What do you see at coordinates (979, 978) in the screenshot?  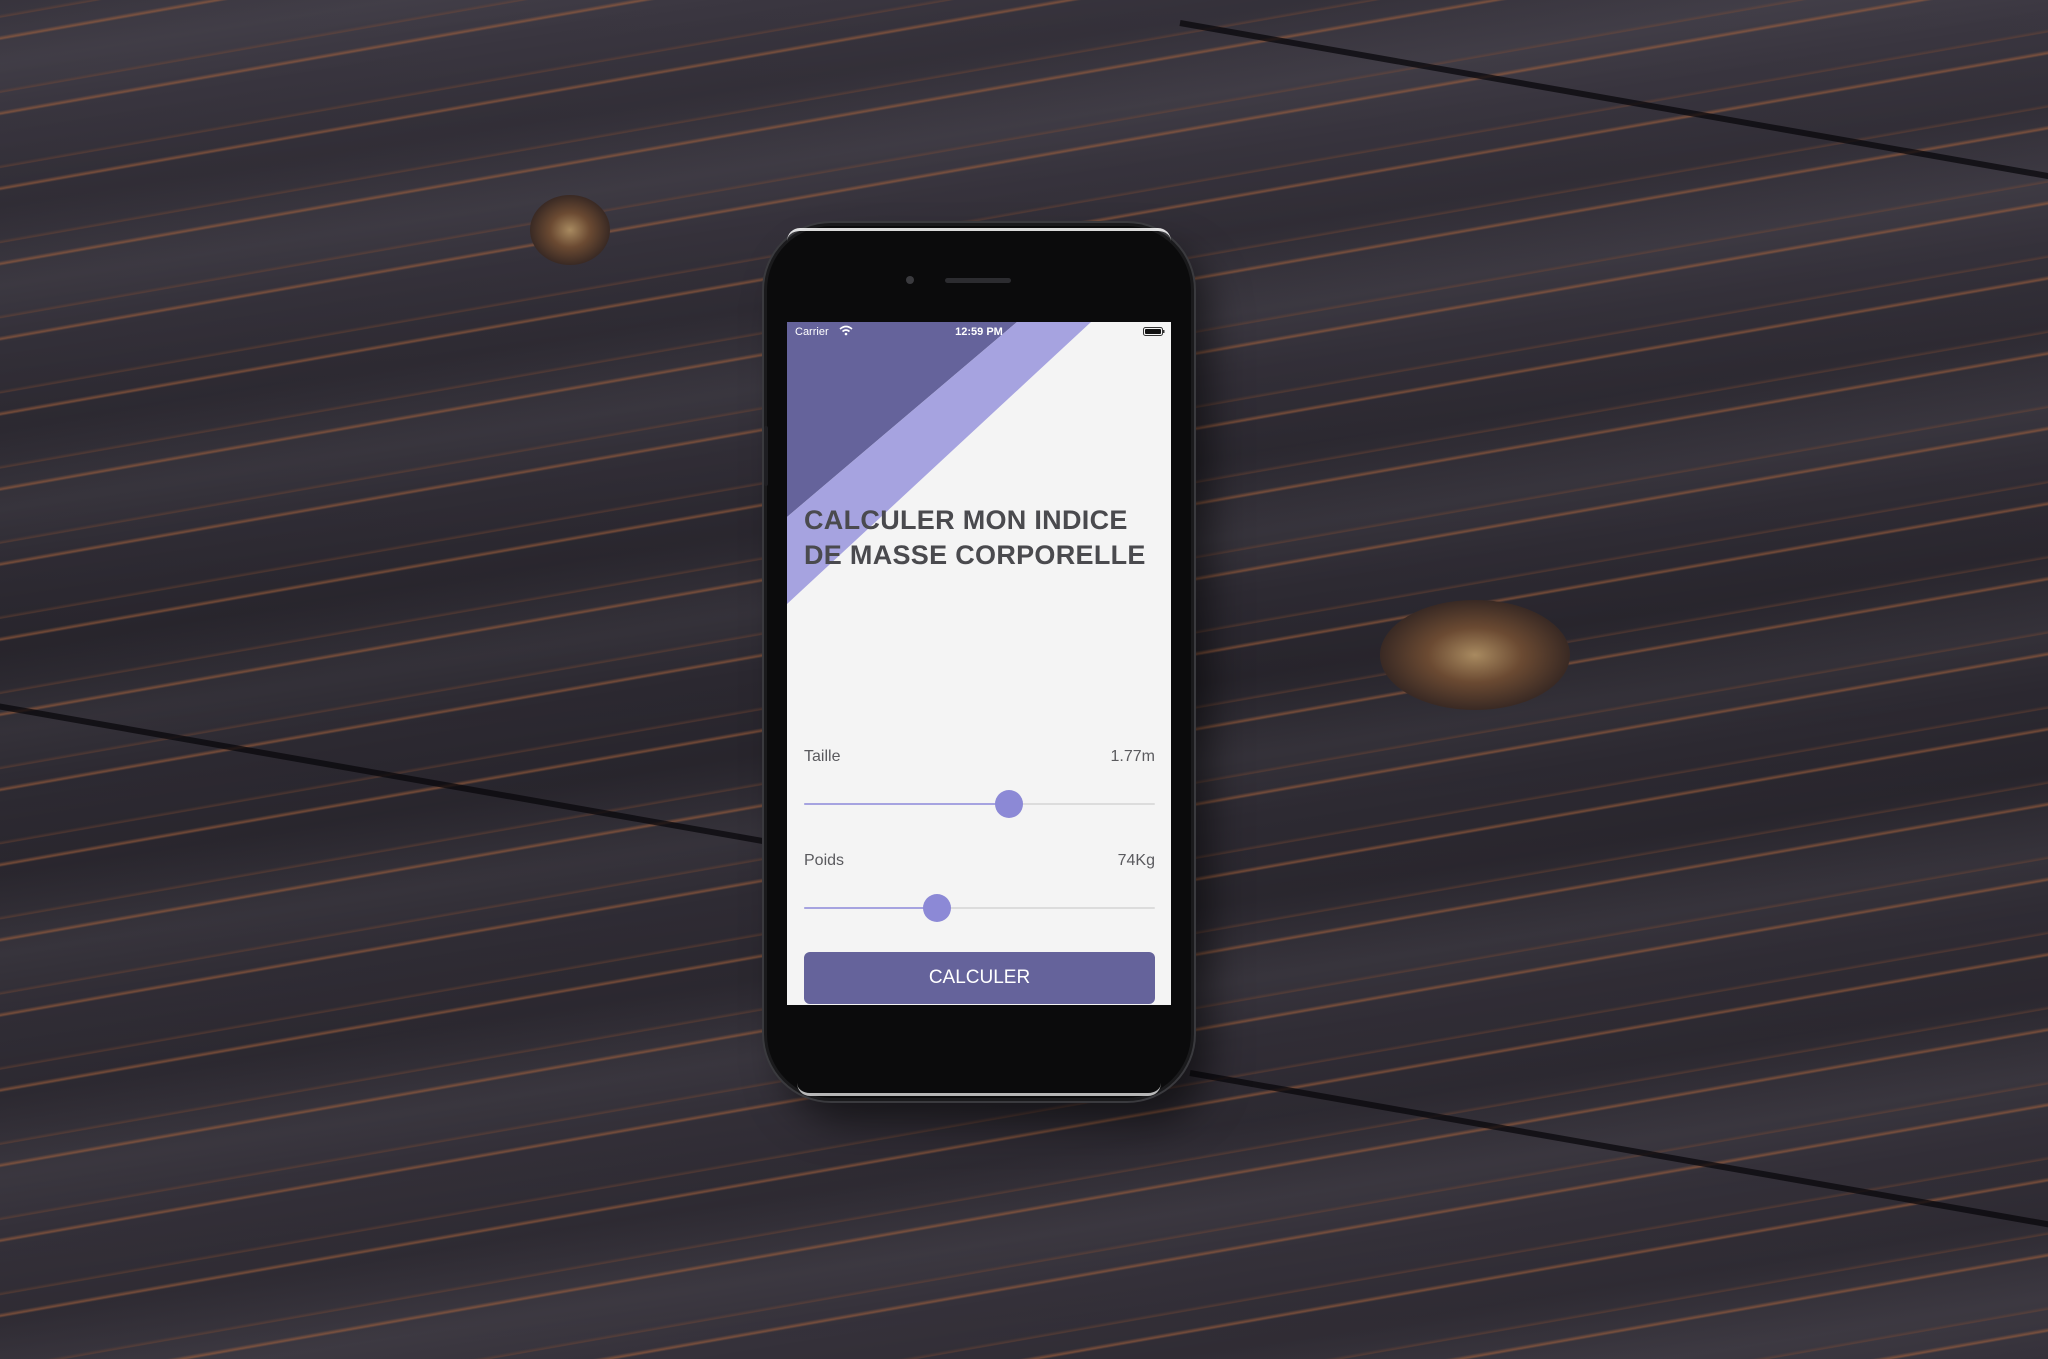 I see `calculate-button: CALCULER` at bounding box center [979, 978].